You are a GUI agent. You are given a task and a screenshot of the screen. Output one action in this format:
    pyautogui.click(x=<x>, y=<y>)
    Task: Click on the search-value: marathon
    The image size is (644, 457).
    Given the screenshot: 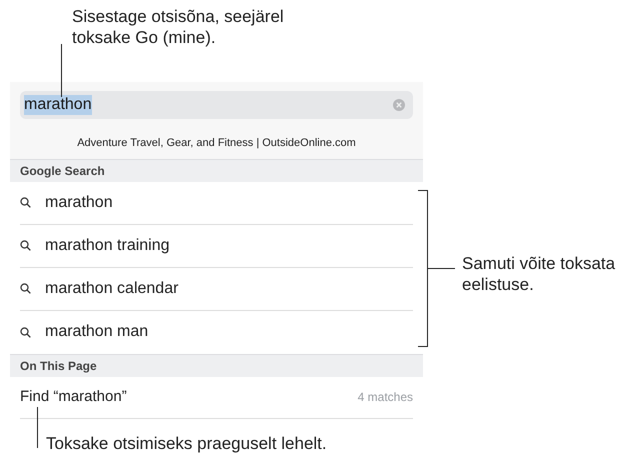 What is the action you would take?
    pyautogui.click(x=58, y=105)
    